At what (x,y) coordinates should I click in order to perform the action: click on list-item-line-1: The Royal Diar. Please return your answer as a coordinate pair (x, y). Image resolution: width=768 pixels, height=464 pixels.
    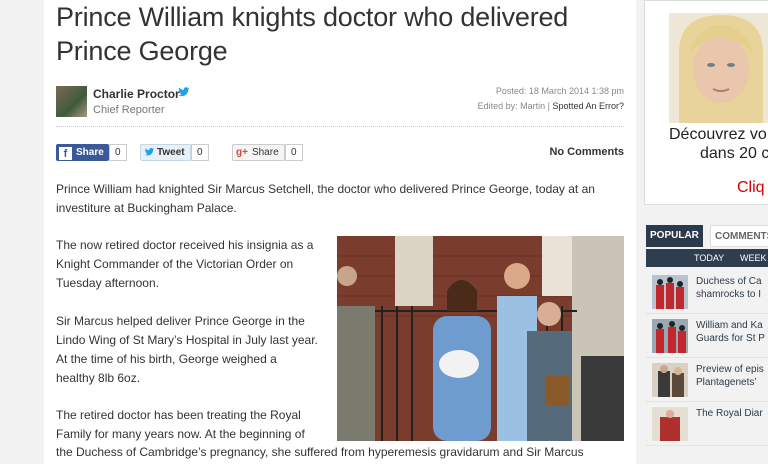
    Looking at the image, I should click on (729, 413).